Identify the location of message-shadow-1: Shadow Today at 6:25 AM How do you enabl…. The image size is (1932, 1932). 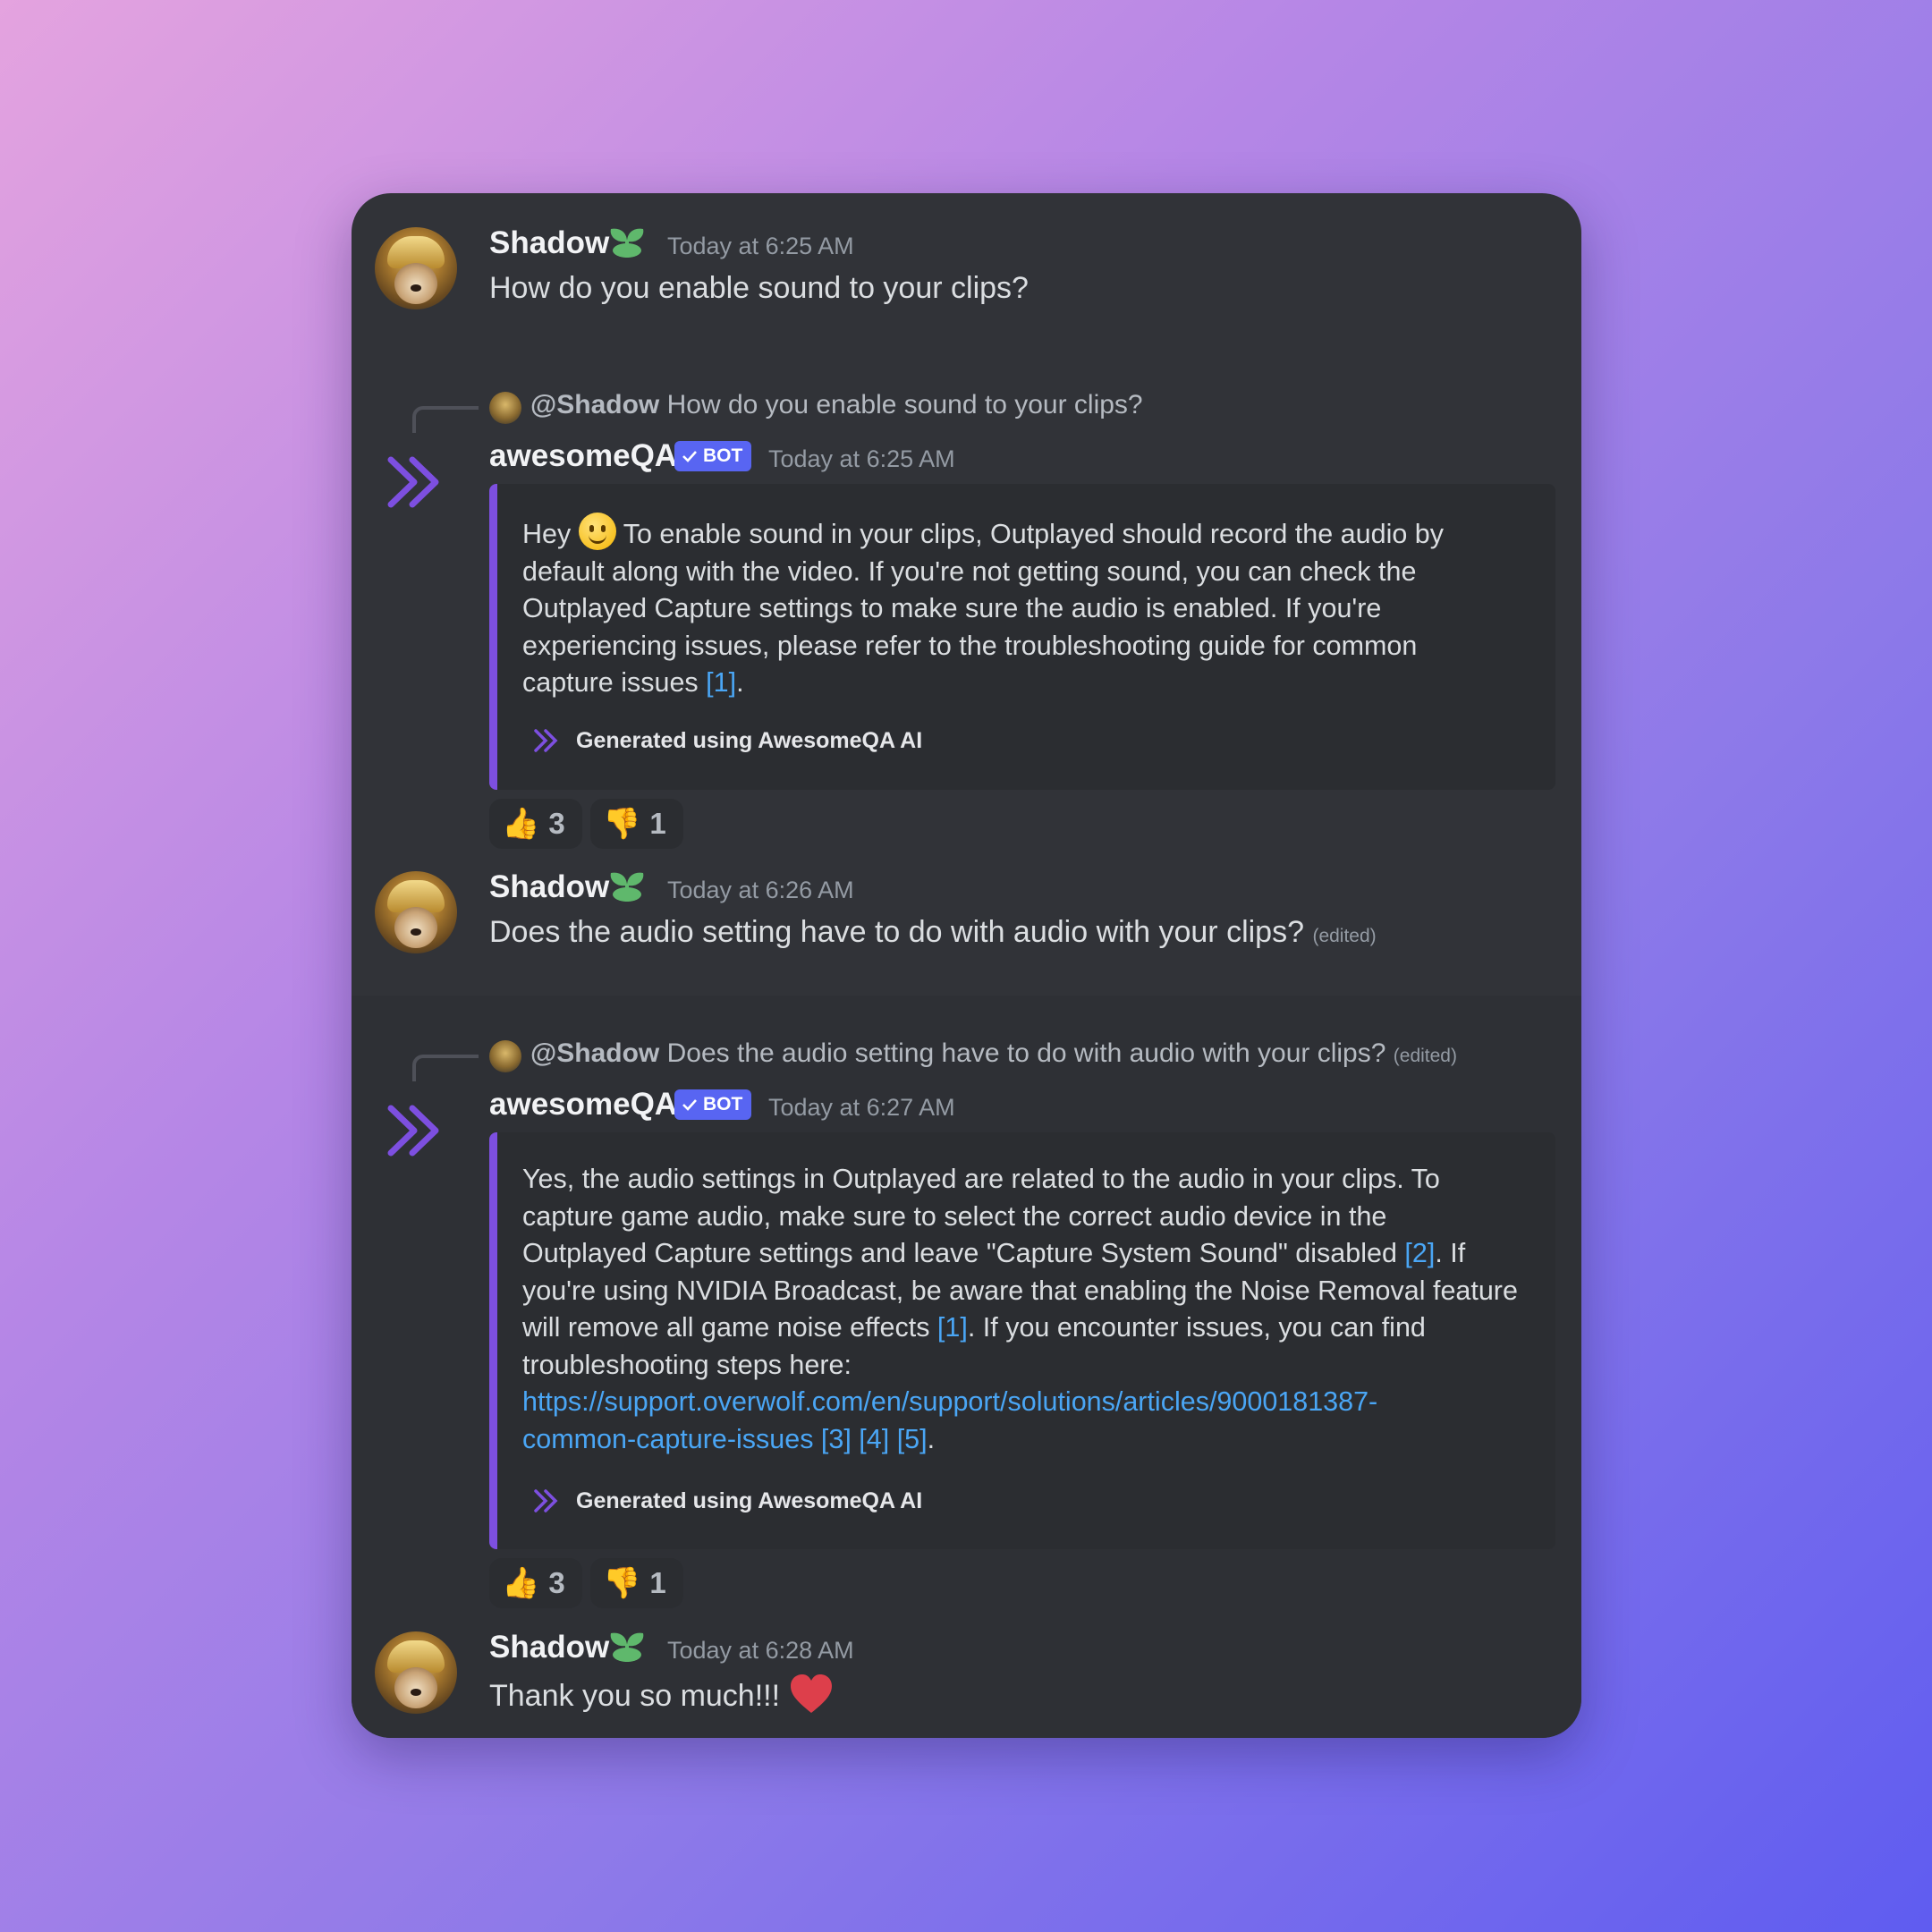
(966, 251).